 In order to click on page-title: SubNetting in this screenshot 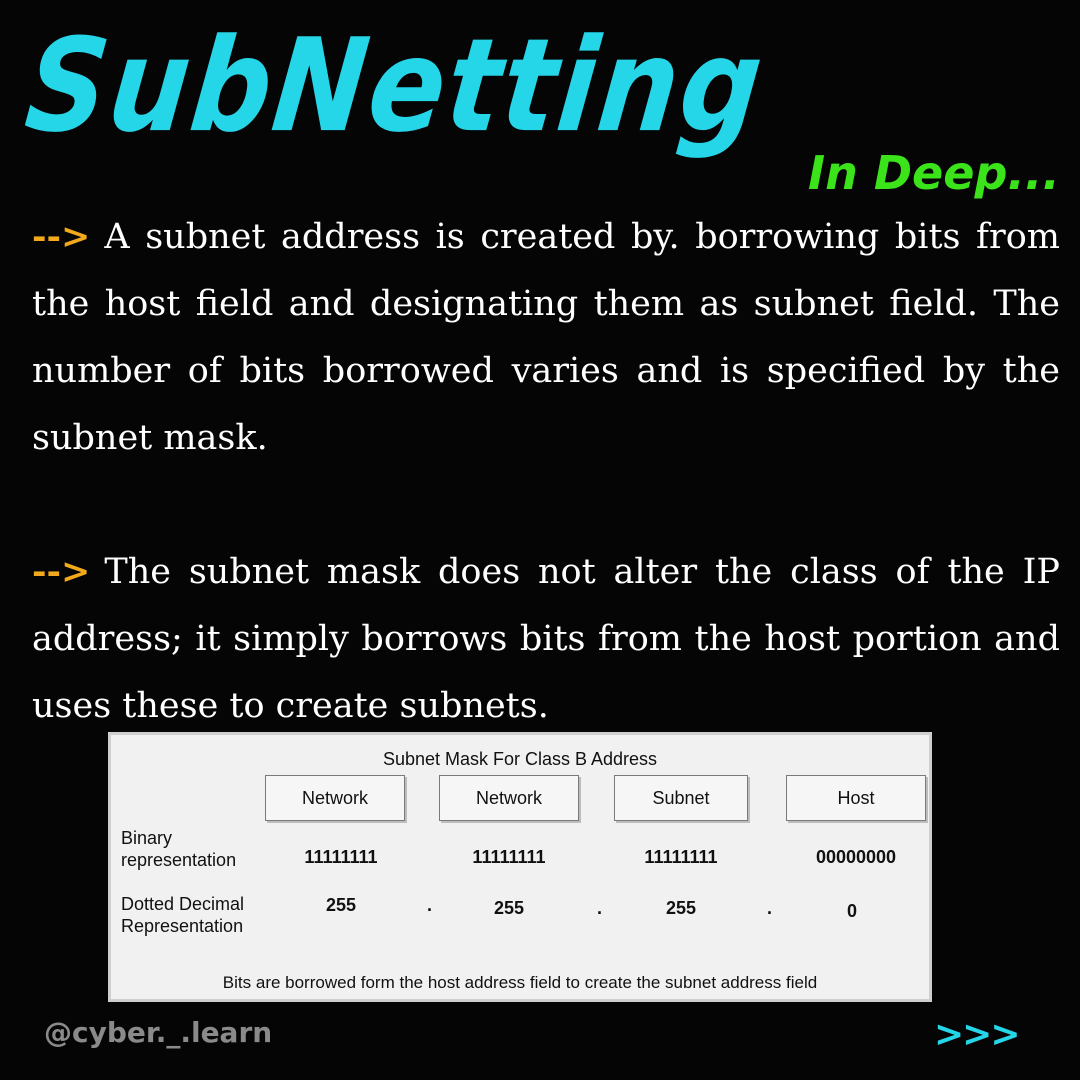, I will do `click(395, 86)`.